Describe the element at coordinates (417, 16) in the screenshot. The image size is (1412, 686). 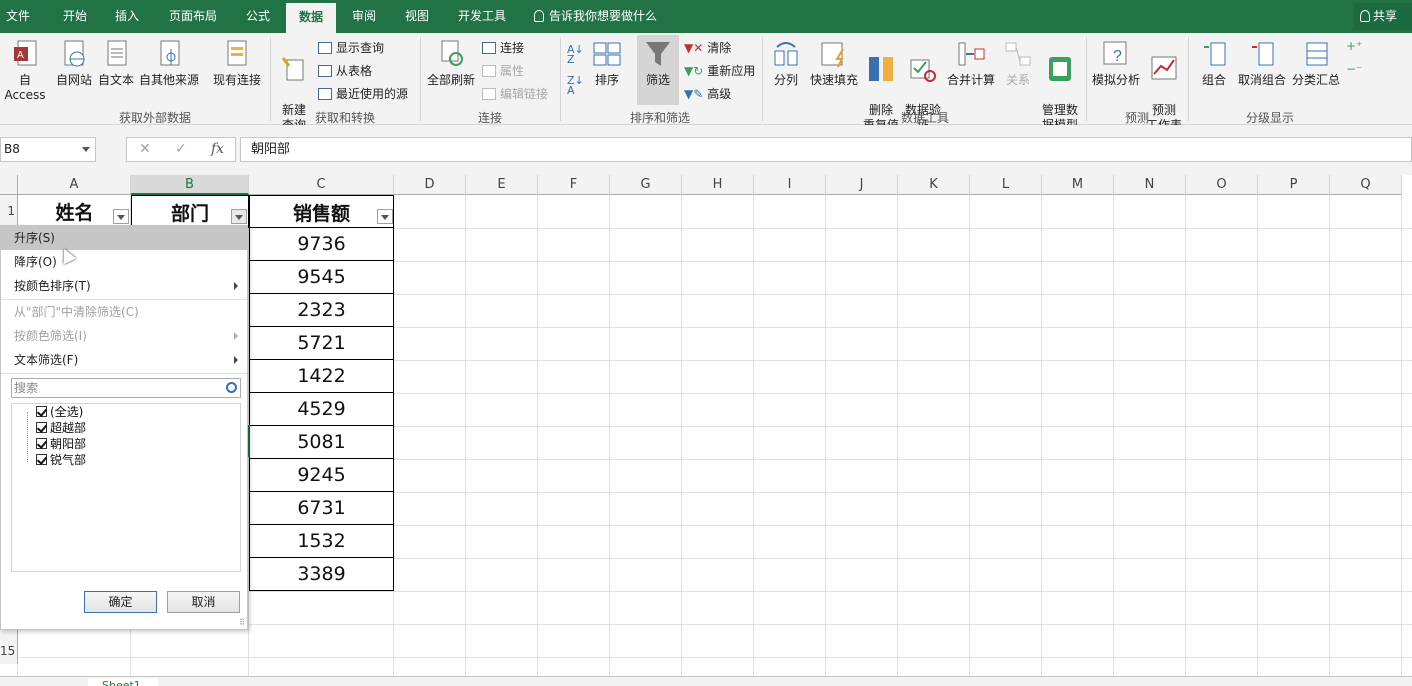
I see `tab-view: 视图` at that location.